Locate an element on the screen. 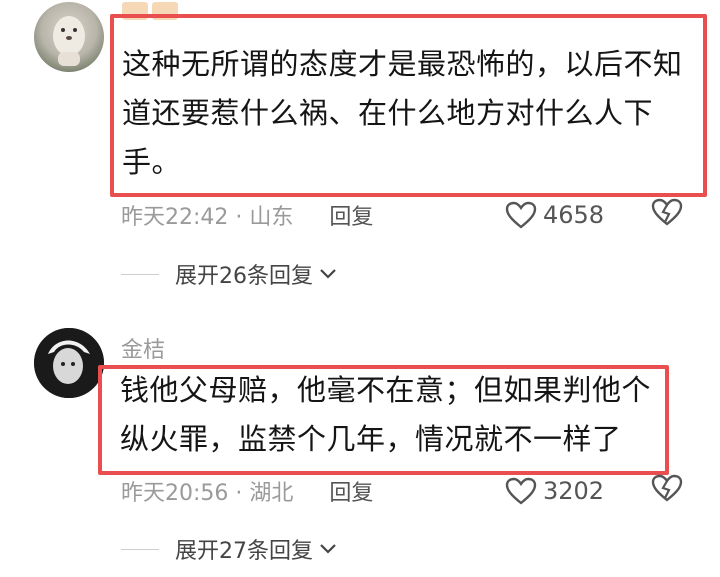 The width and height of the screenshot is (720, 577). expand-replies-button: 展开26条回复 is located at coordinates (229, 274).